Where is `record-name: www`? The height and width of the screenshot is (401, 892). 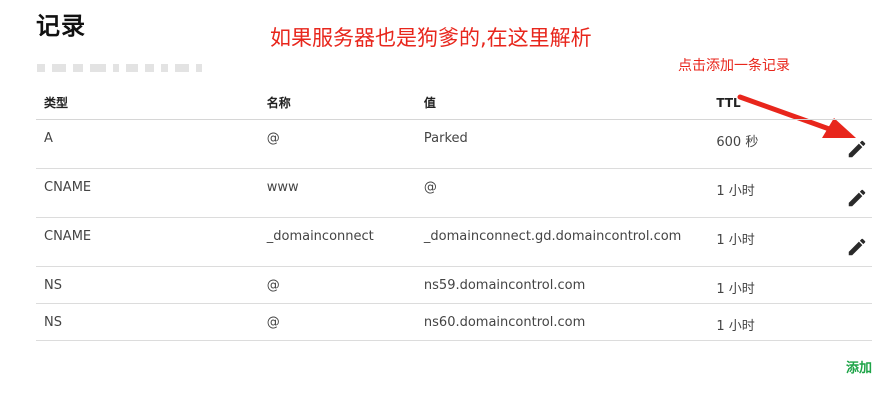
record-name: www is located at coordinates (282, 187).